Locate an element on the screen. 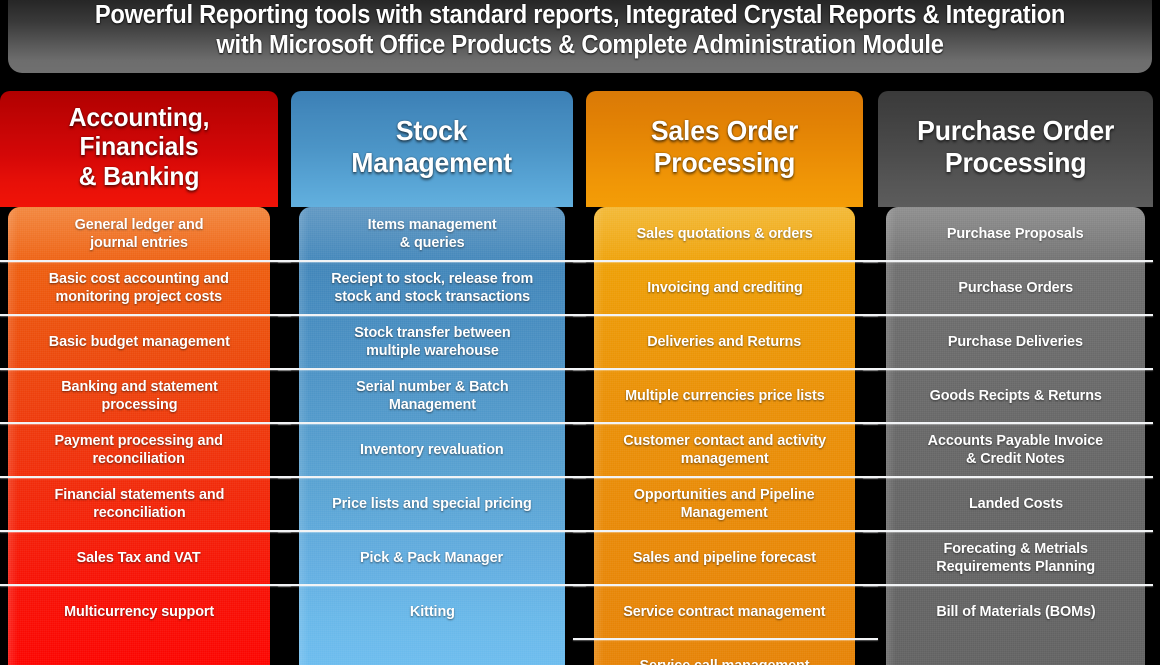  feature-item-label: Banking and statement processing is located at coordinates (139, 395).